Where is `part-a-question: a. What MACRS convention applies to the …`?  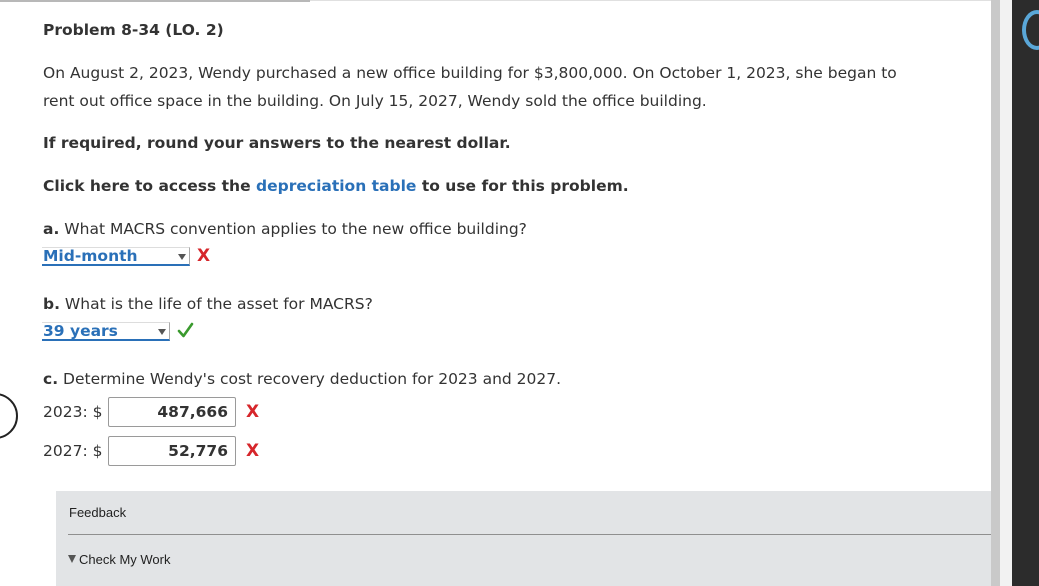
part-a-question: a. What MACRS convention applies to the … is located at coordinates (285, 229).